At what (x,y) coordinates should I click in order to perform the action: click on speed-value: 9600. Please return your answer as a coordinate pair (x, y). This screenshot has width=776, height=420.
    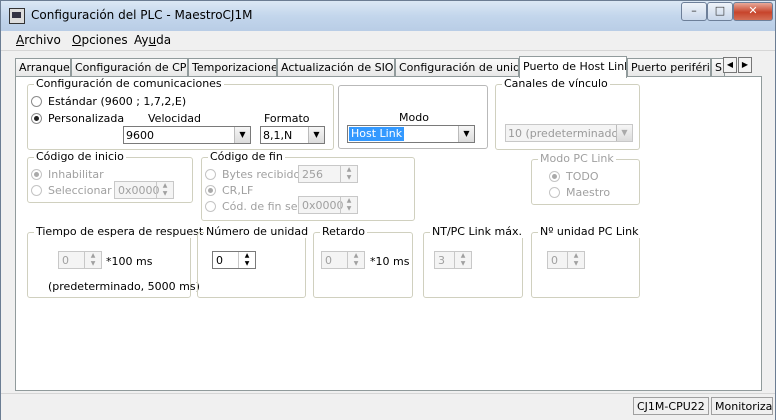
    Looking at the image, I should click on (140, 135).